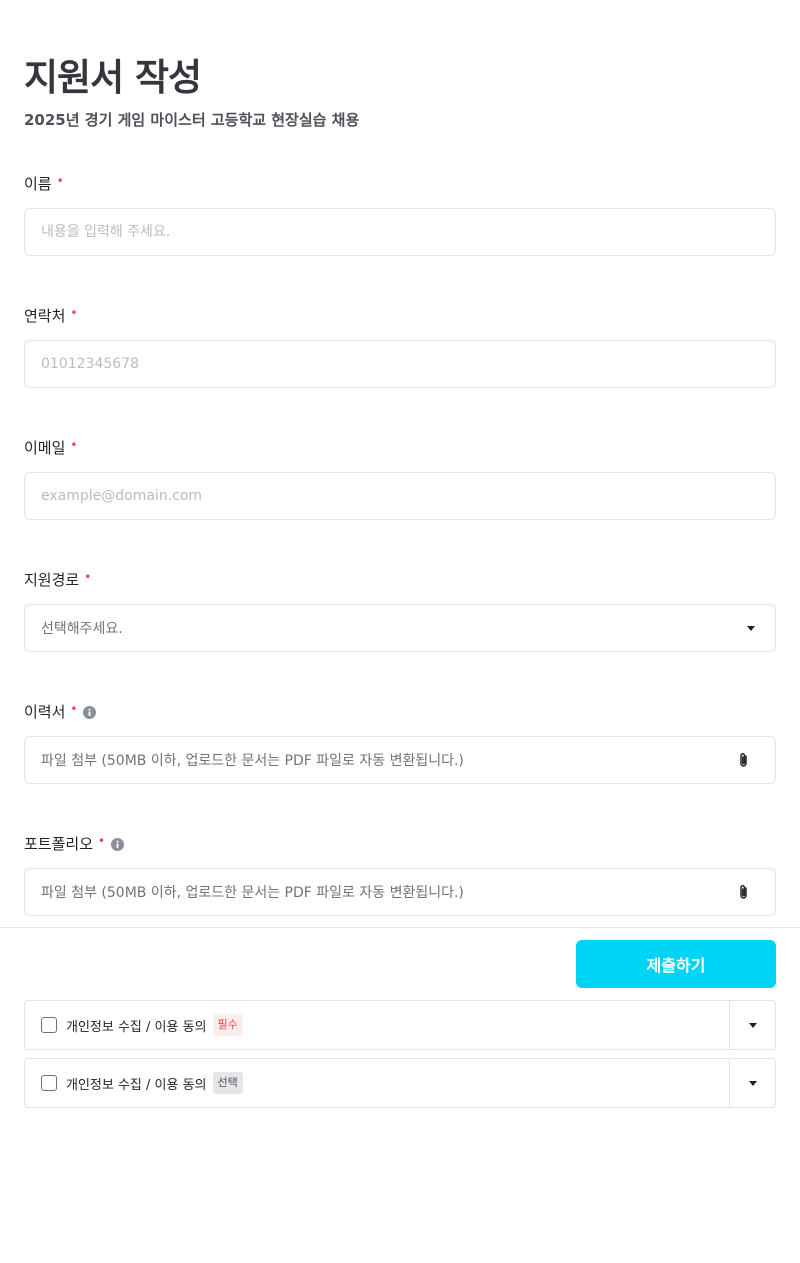 The height and width of the screenshot is (1263, 800). Describe the element at coordinates (49, 1083) in the screenshot. I see `consent-checkbox-optional` at that location.